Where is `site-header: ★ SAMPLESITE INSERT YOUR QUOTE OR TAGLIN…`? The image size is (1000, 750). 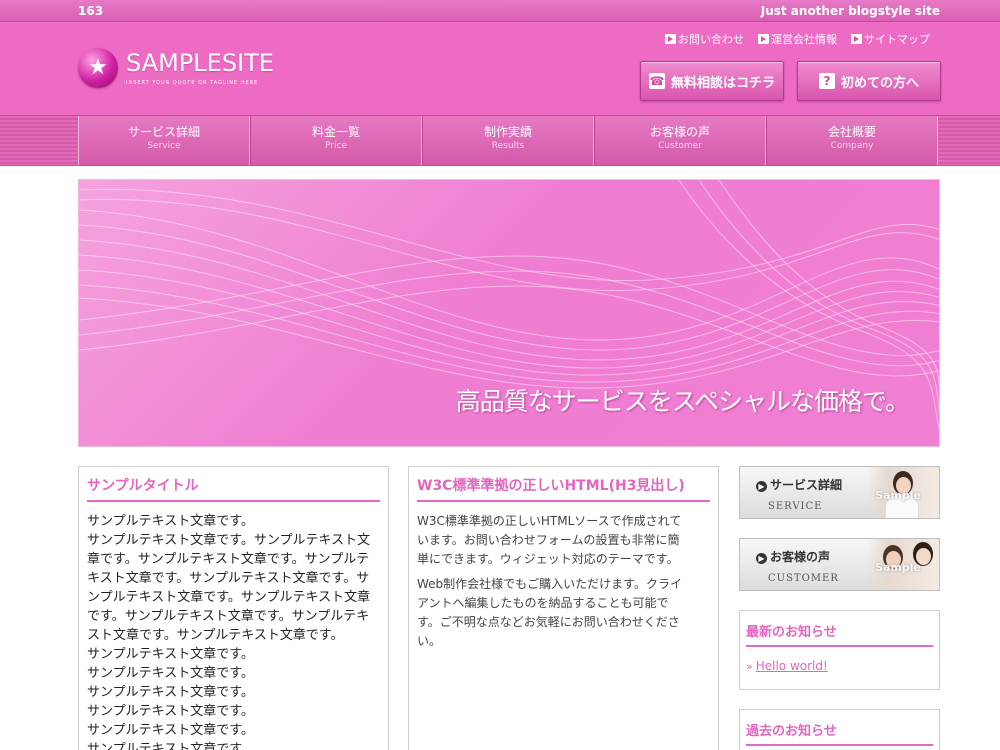
site-header: ★ SAMPLESITE INSERT YOUR QUOTE OR TAGLIN… is located at coordinates (500, 68).